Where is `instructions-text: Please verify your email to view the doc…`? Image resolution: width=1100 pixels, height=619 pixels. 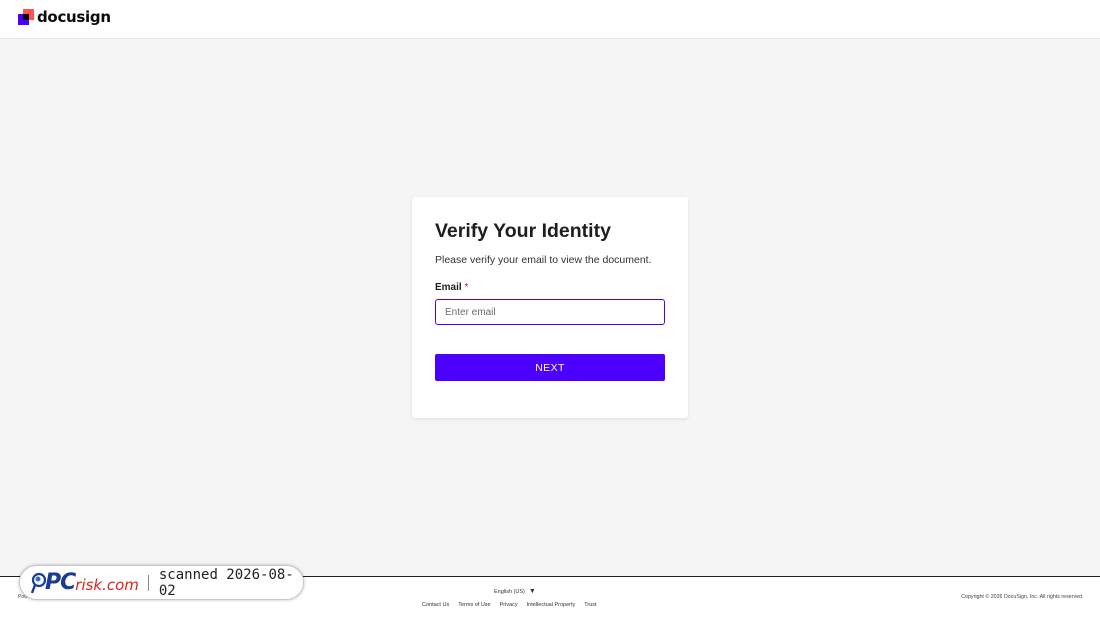
instructions-text: Please verify your email to view the doc… is located at coordinates (543, 260).